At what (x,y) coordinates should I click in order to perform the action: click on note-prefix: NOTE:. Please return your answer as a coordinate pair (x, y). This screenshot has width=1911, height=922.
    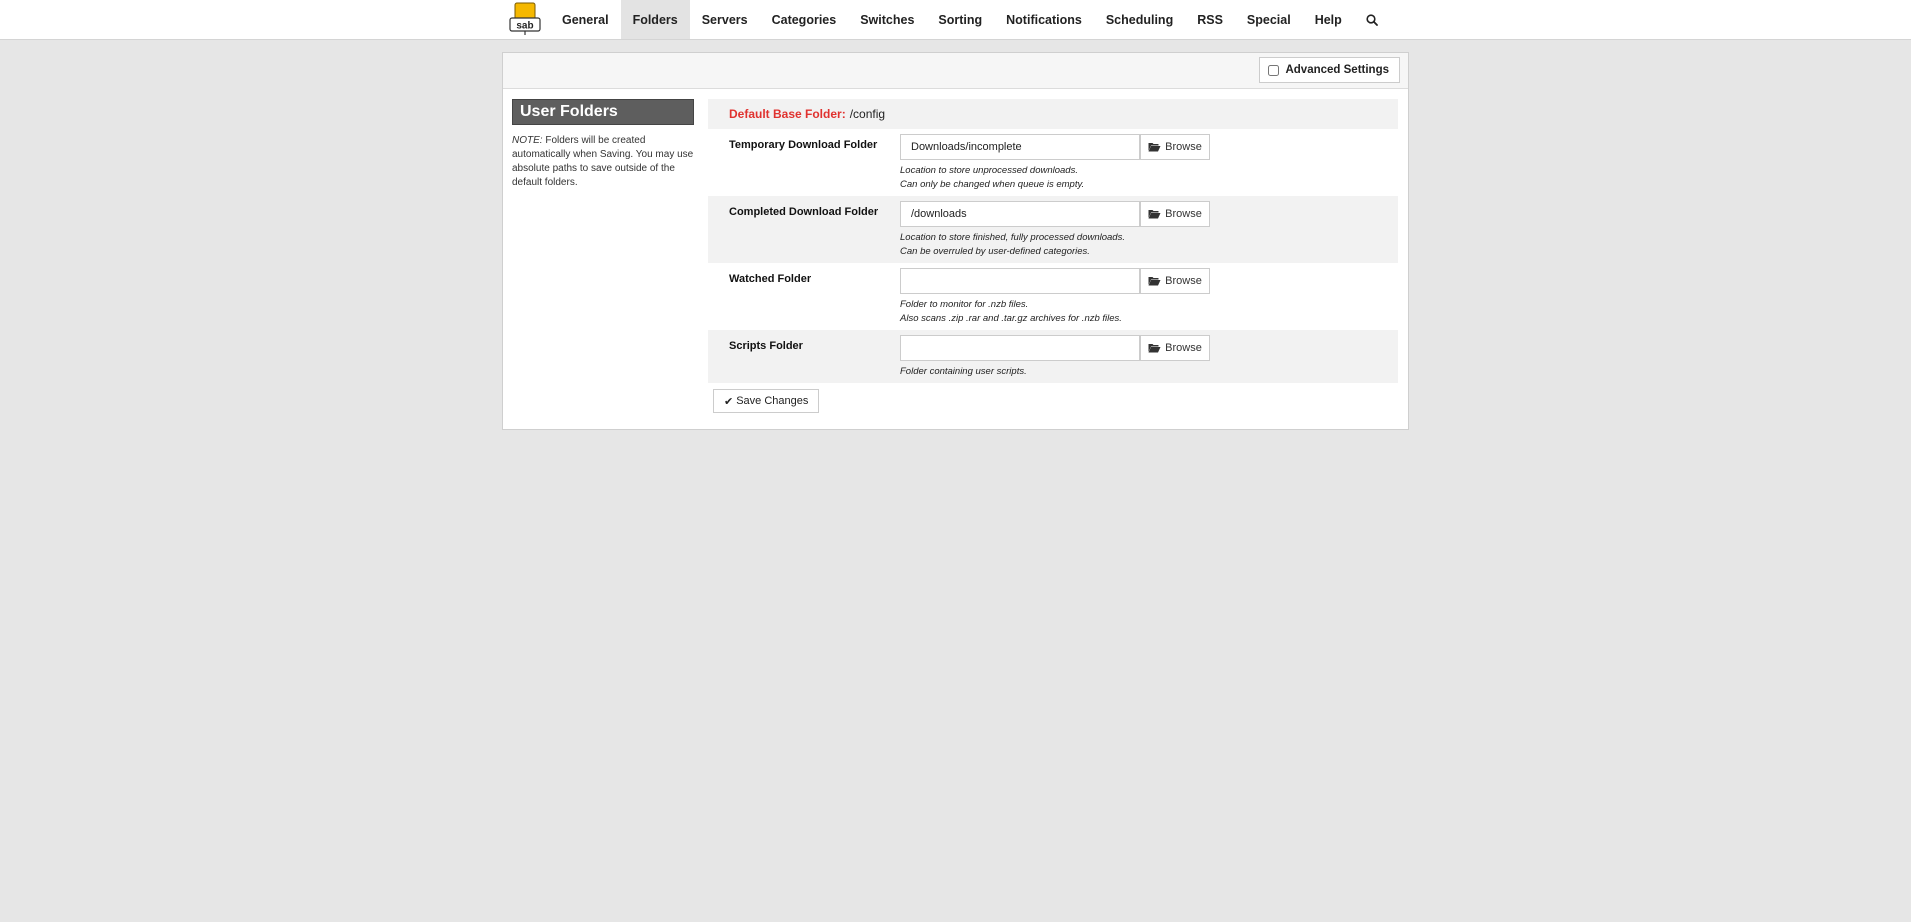
    Looking at the image, I should click on (527, 140).